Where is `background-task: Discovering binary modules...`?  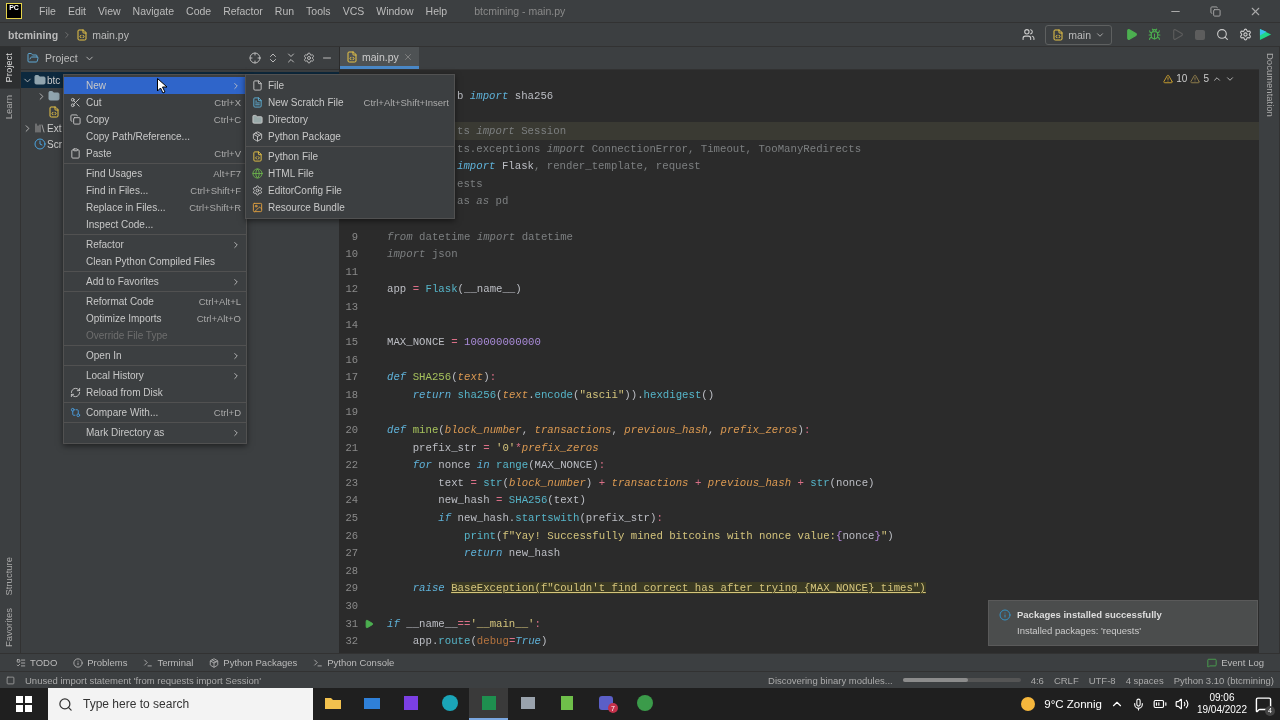
background-task: Discovering binary modules... is located at coordinates (830, 680).